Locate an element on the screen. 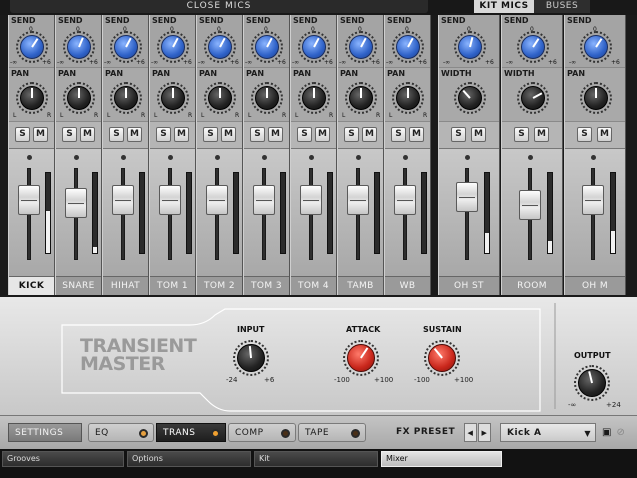  channel-name: TOM 4 is located at coordinates (313, 285).